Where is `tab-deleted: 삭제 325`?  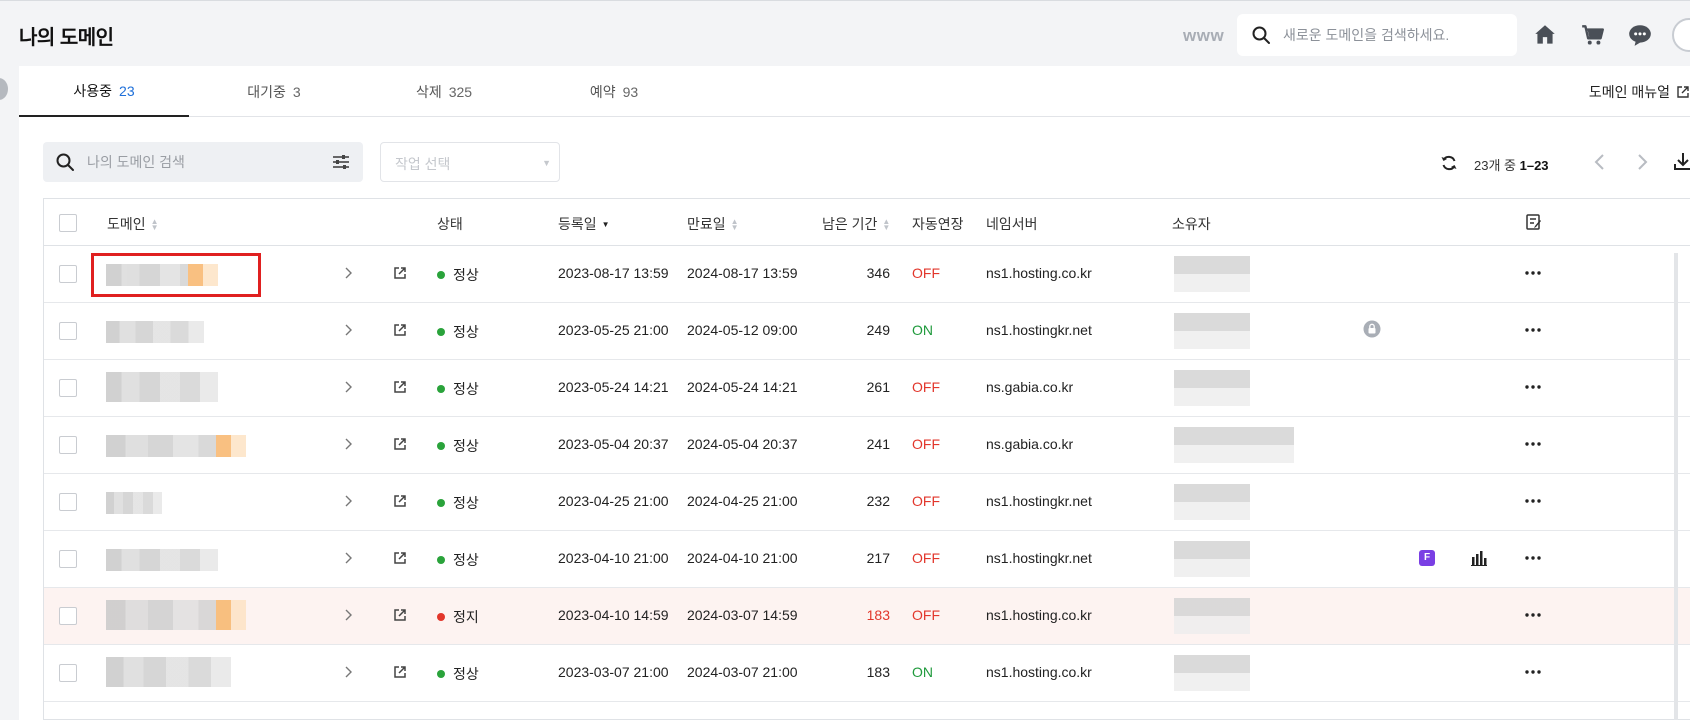 tab-deleted: 삭제 325 is located at coordinates (444, 91).